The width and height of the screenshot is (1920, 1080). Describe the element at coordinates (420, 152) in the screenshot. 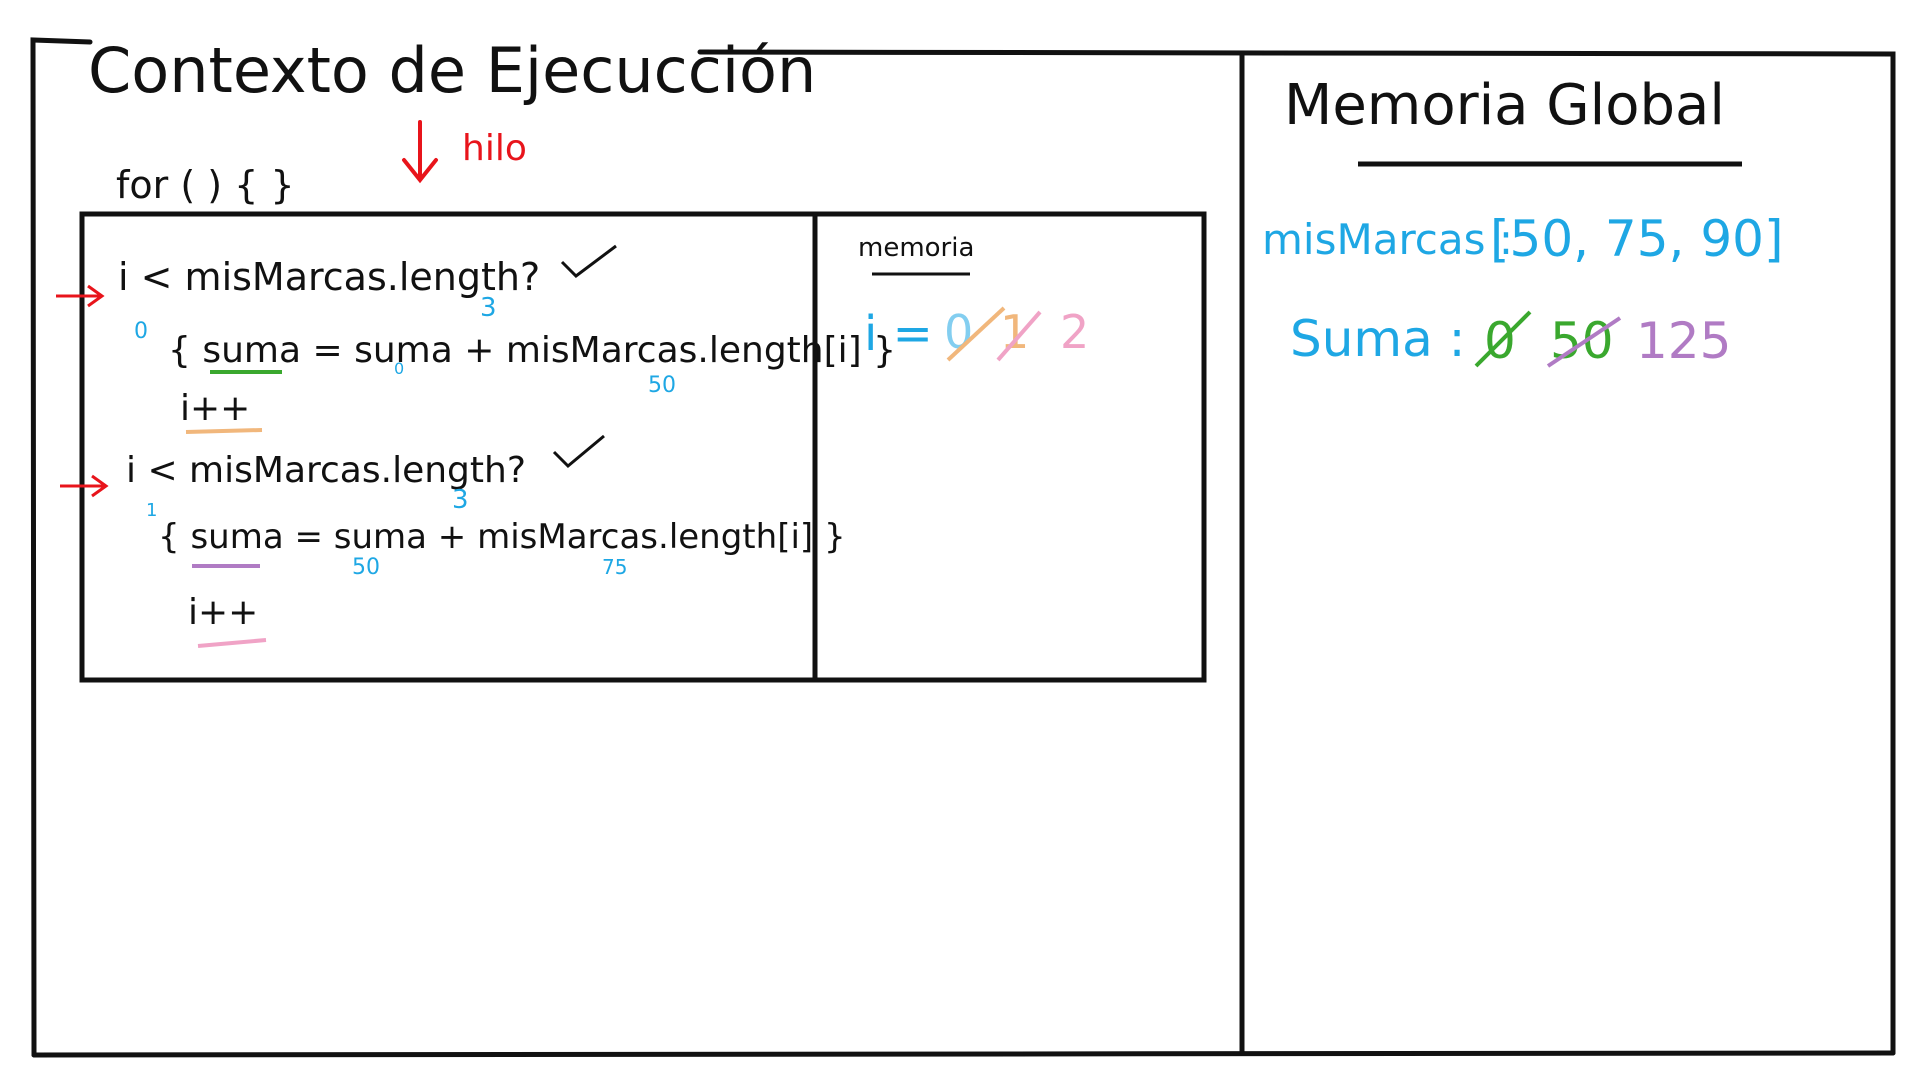

I see `thread-arrow-icon` at that location.